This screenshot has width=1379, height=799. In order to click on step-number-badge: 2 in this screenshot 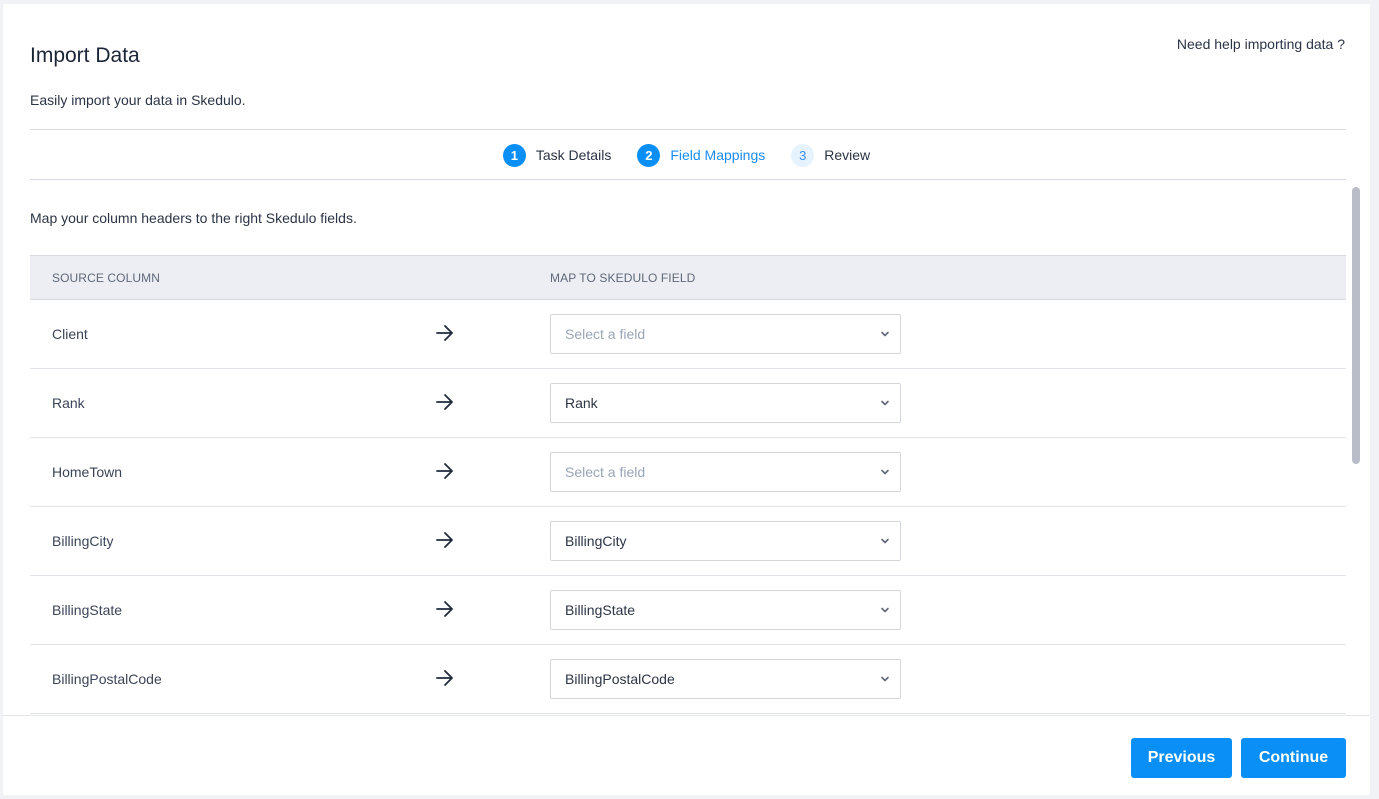, I will do `click(649, 155)`.